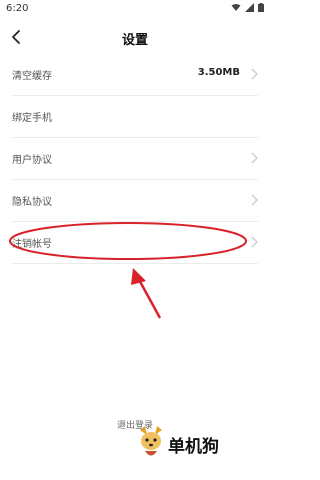 The height and width of the screenshot is (480, 320). What do you see at coordinates (193, 447) in the screenshot?
I see `watermark-text: 单机狗` at bounding box center [193, 447].